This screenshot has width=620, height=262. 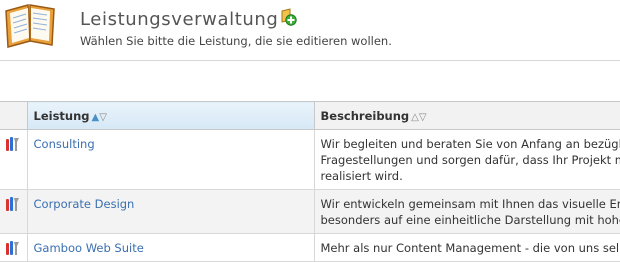 What do you see at coordinates (467, 115) in the screenshot?
I see `column-header-beschreibung: Beschreibung △▽` at bounding box center [467, 115].